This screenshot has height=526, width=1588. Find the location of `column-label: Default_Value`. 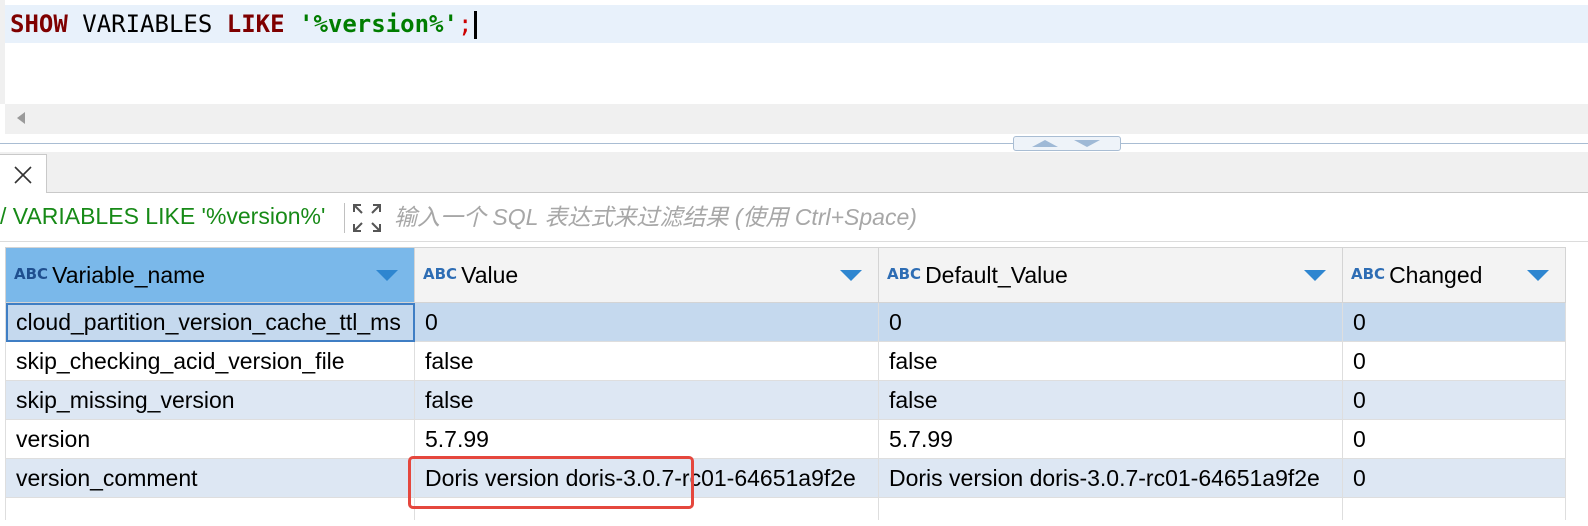

column-label: Default_Value is located at coordinates (996, 274).